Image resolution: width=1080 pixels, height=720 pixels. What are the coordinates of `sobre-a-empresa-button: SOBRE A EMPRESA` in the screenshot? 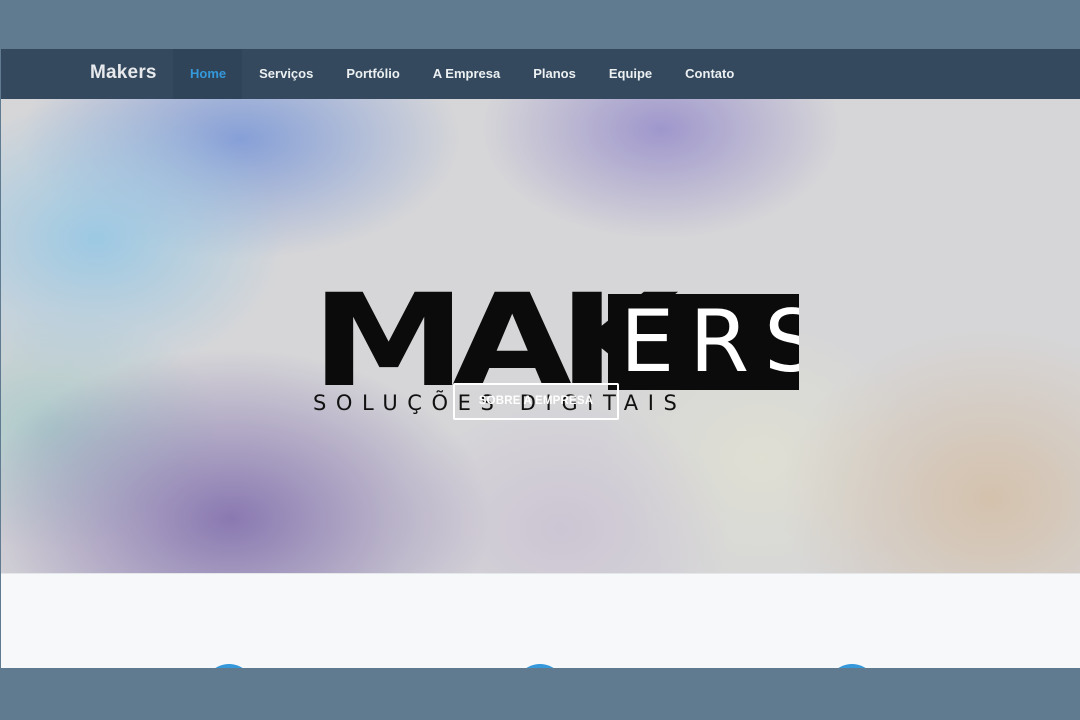 It's located at (536, 401).